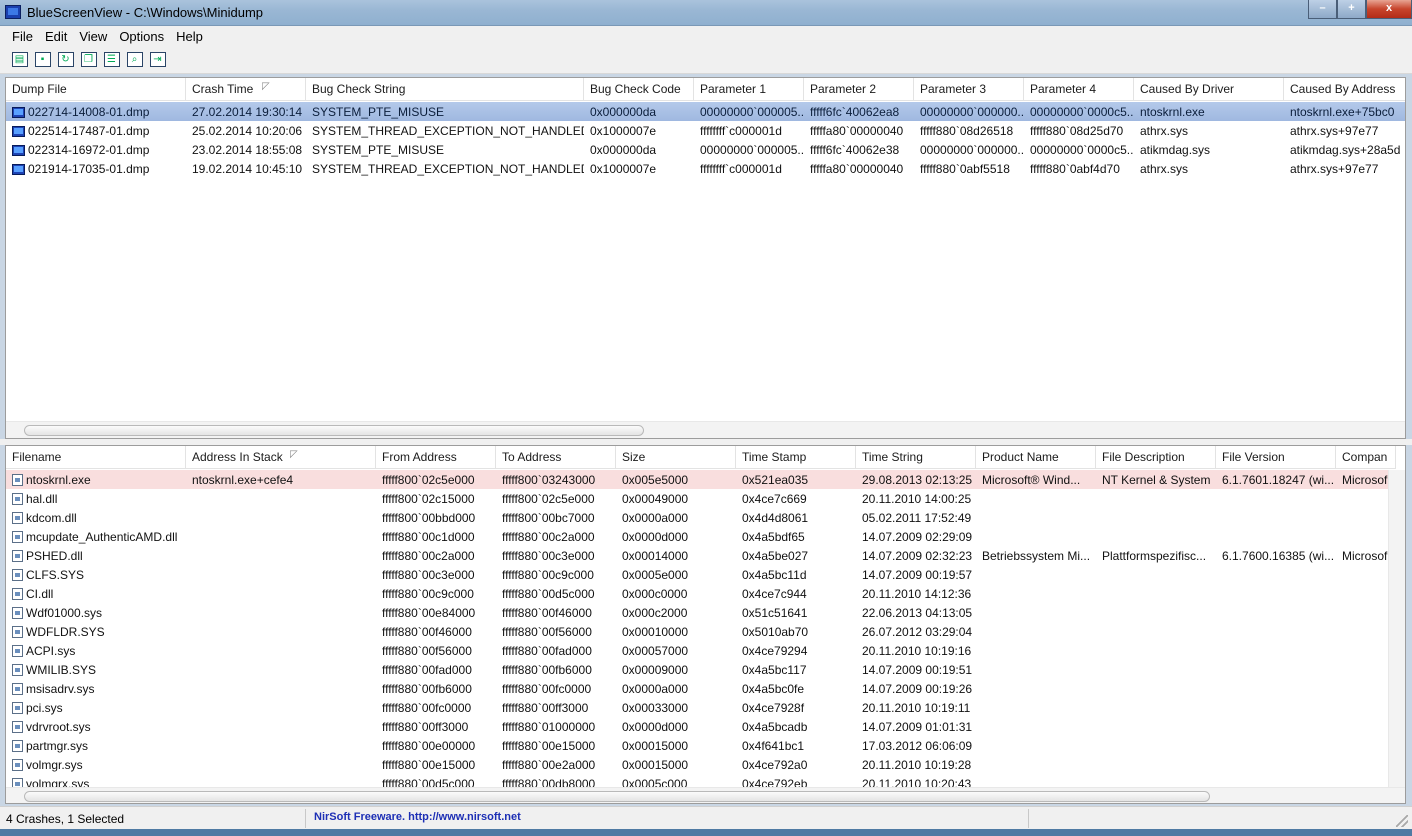 This screenshot has width=1412, height=836. What do you see at coordinates (1396, 629) in the screenshot?
I see `driver-list-vscrollbar` at bounding box center [1396, 629].